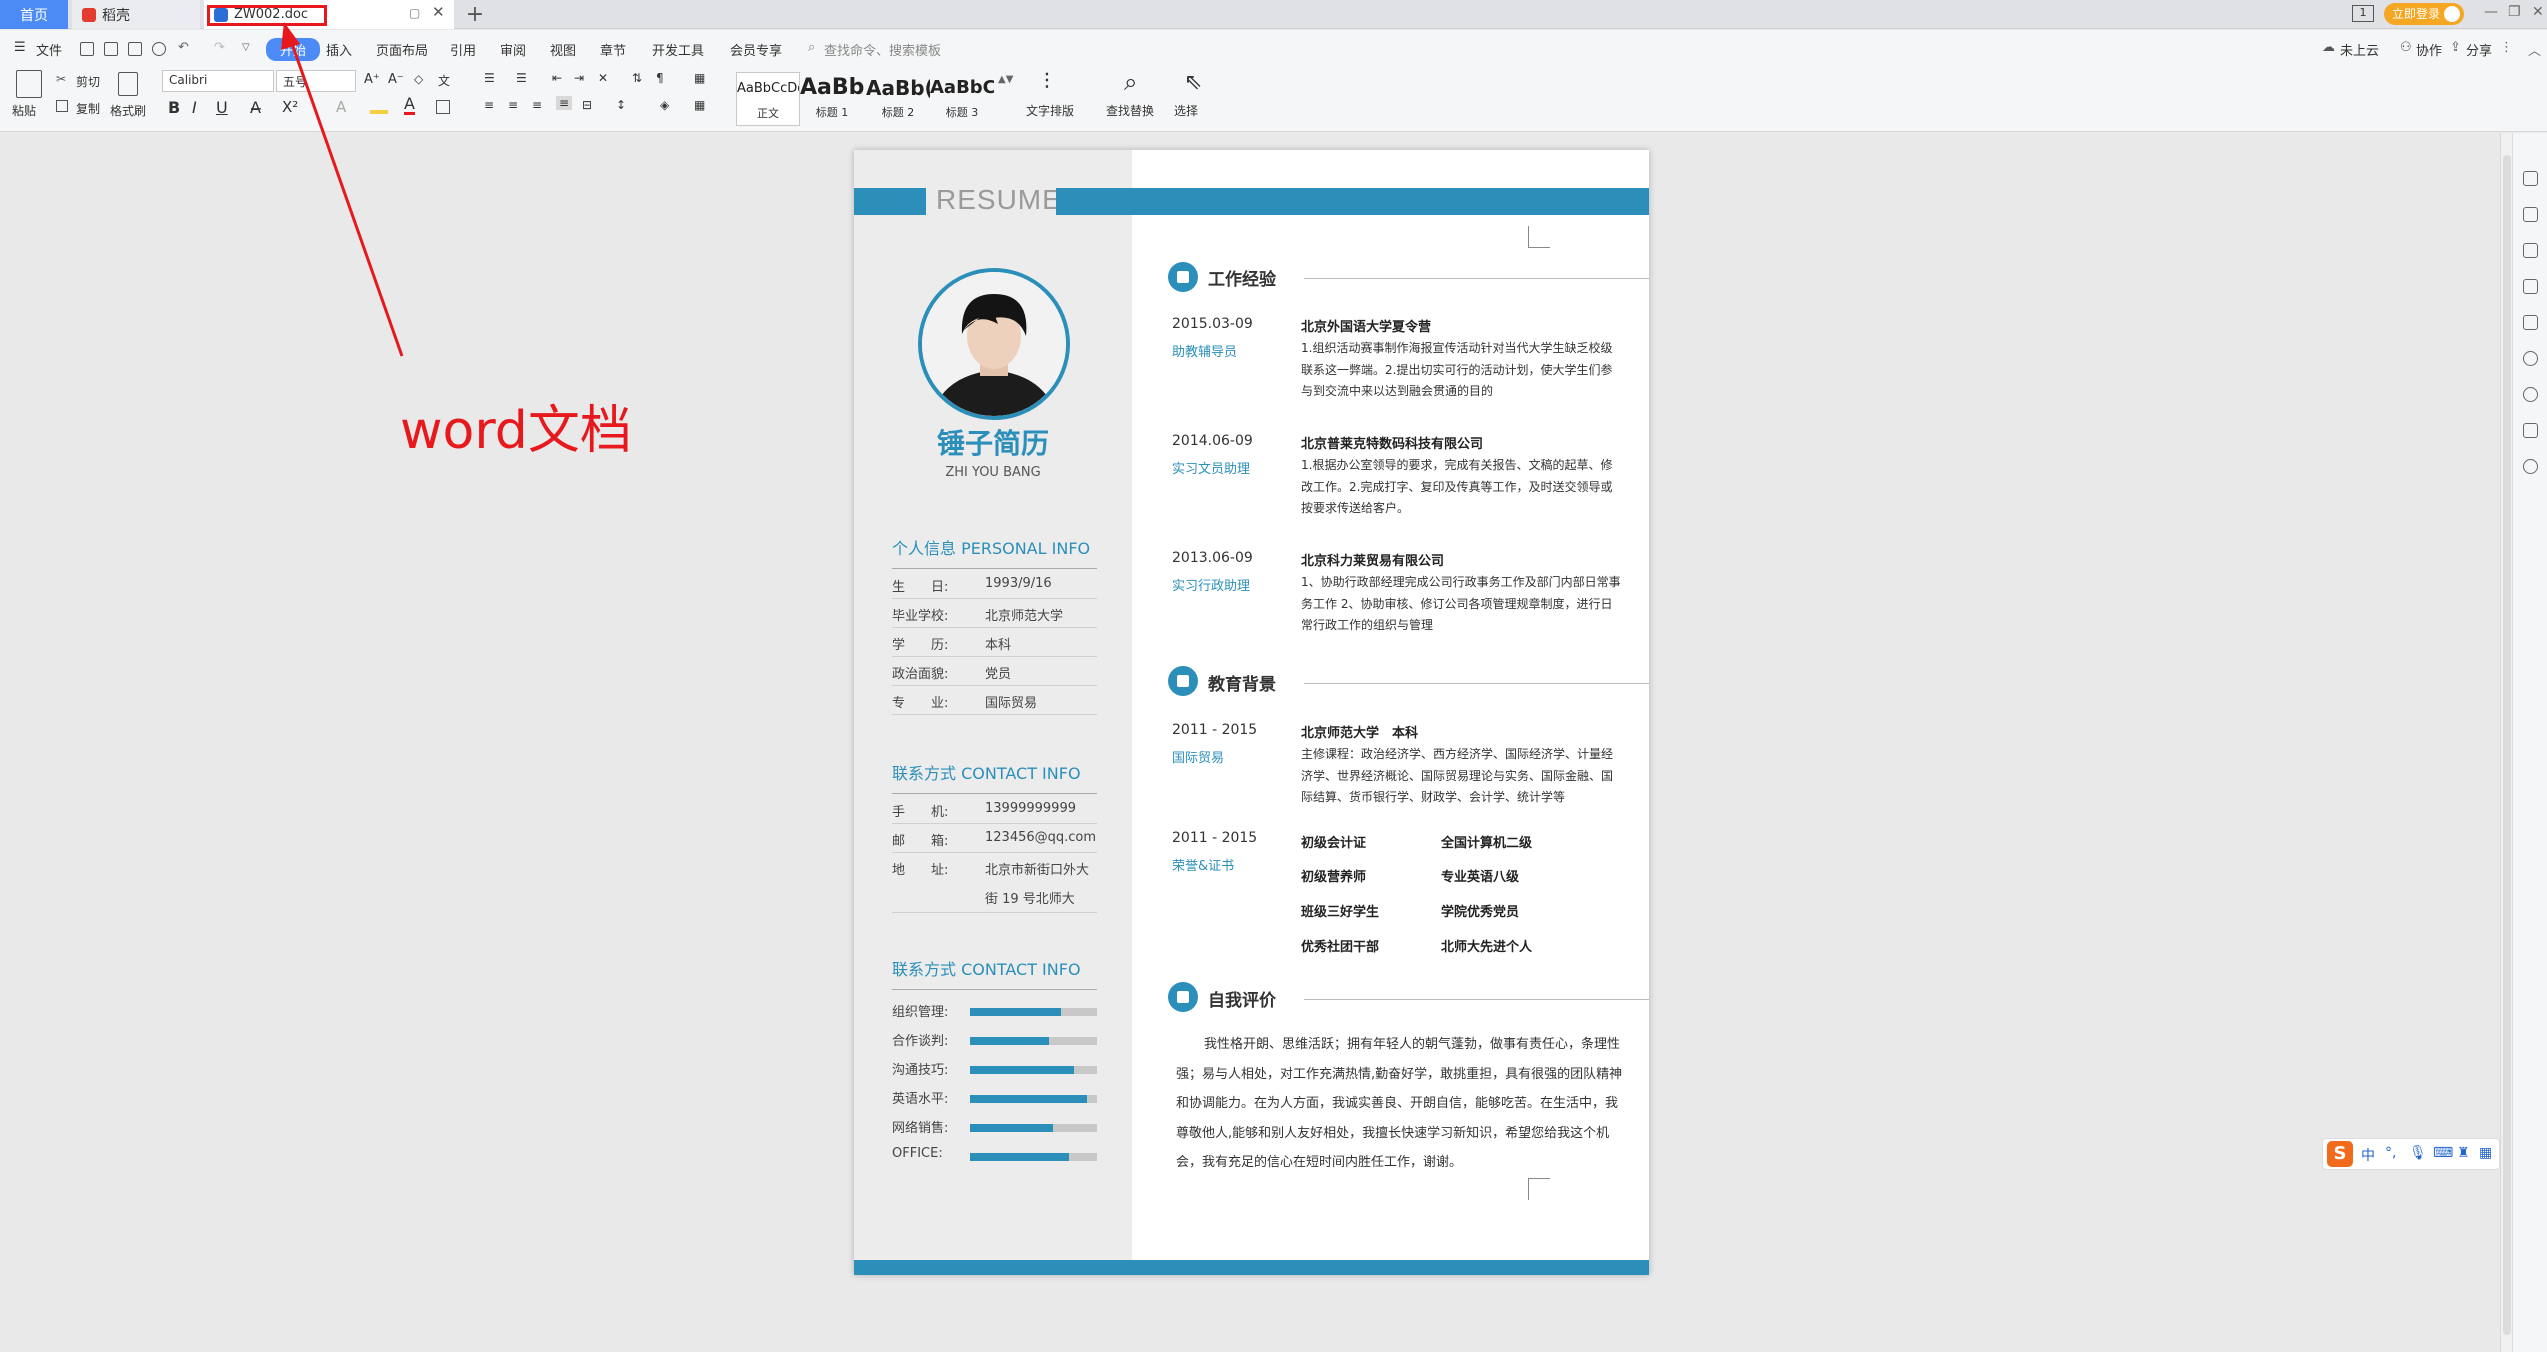 The image size is (2547, 1352). What do you see at coordinates (2485, 1153) in the screenshot?
I see `toolbox-icon: ▦` at bounding box center [2485, 1153].